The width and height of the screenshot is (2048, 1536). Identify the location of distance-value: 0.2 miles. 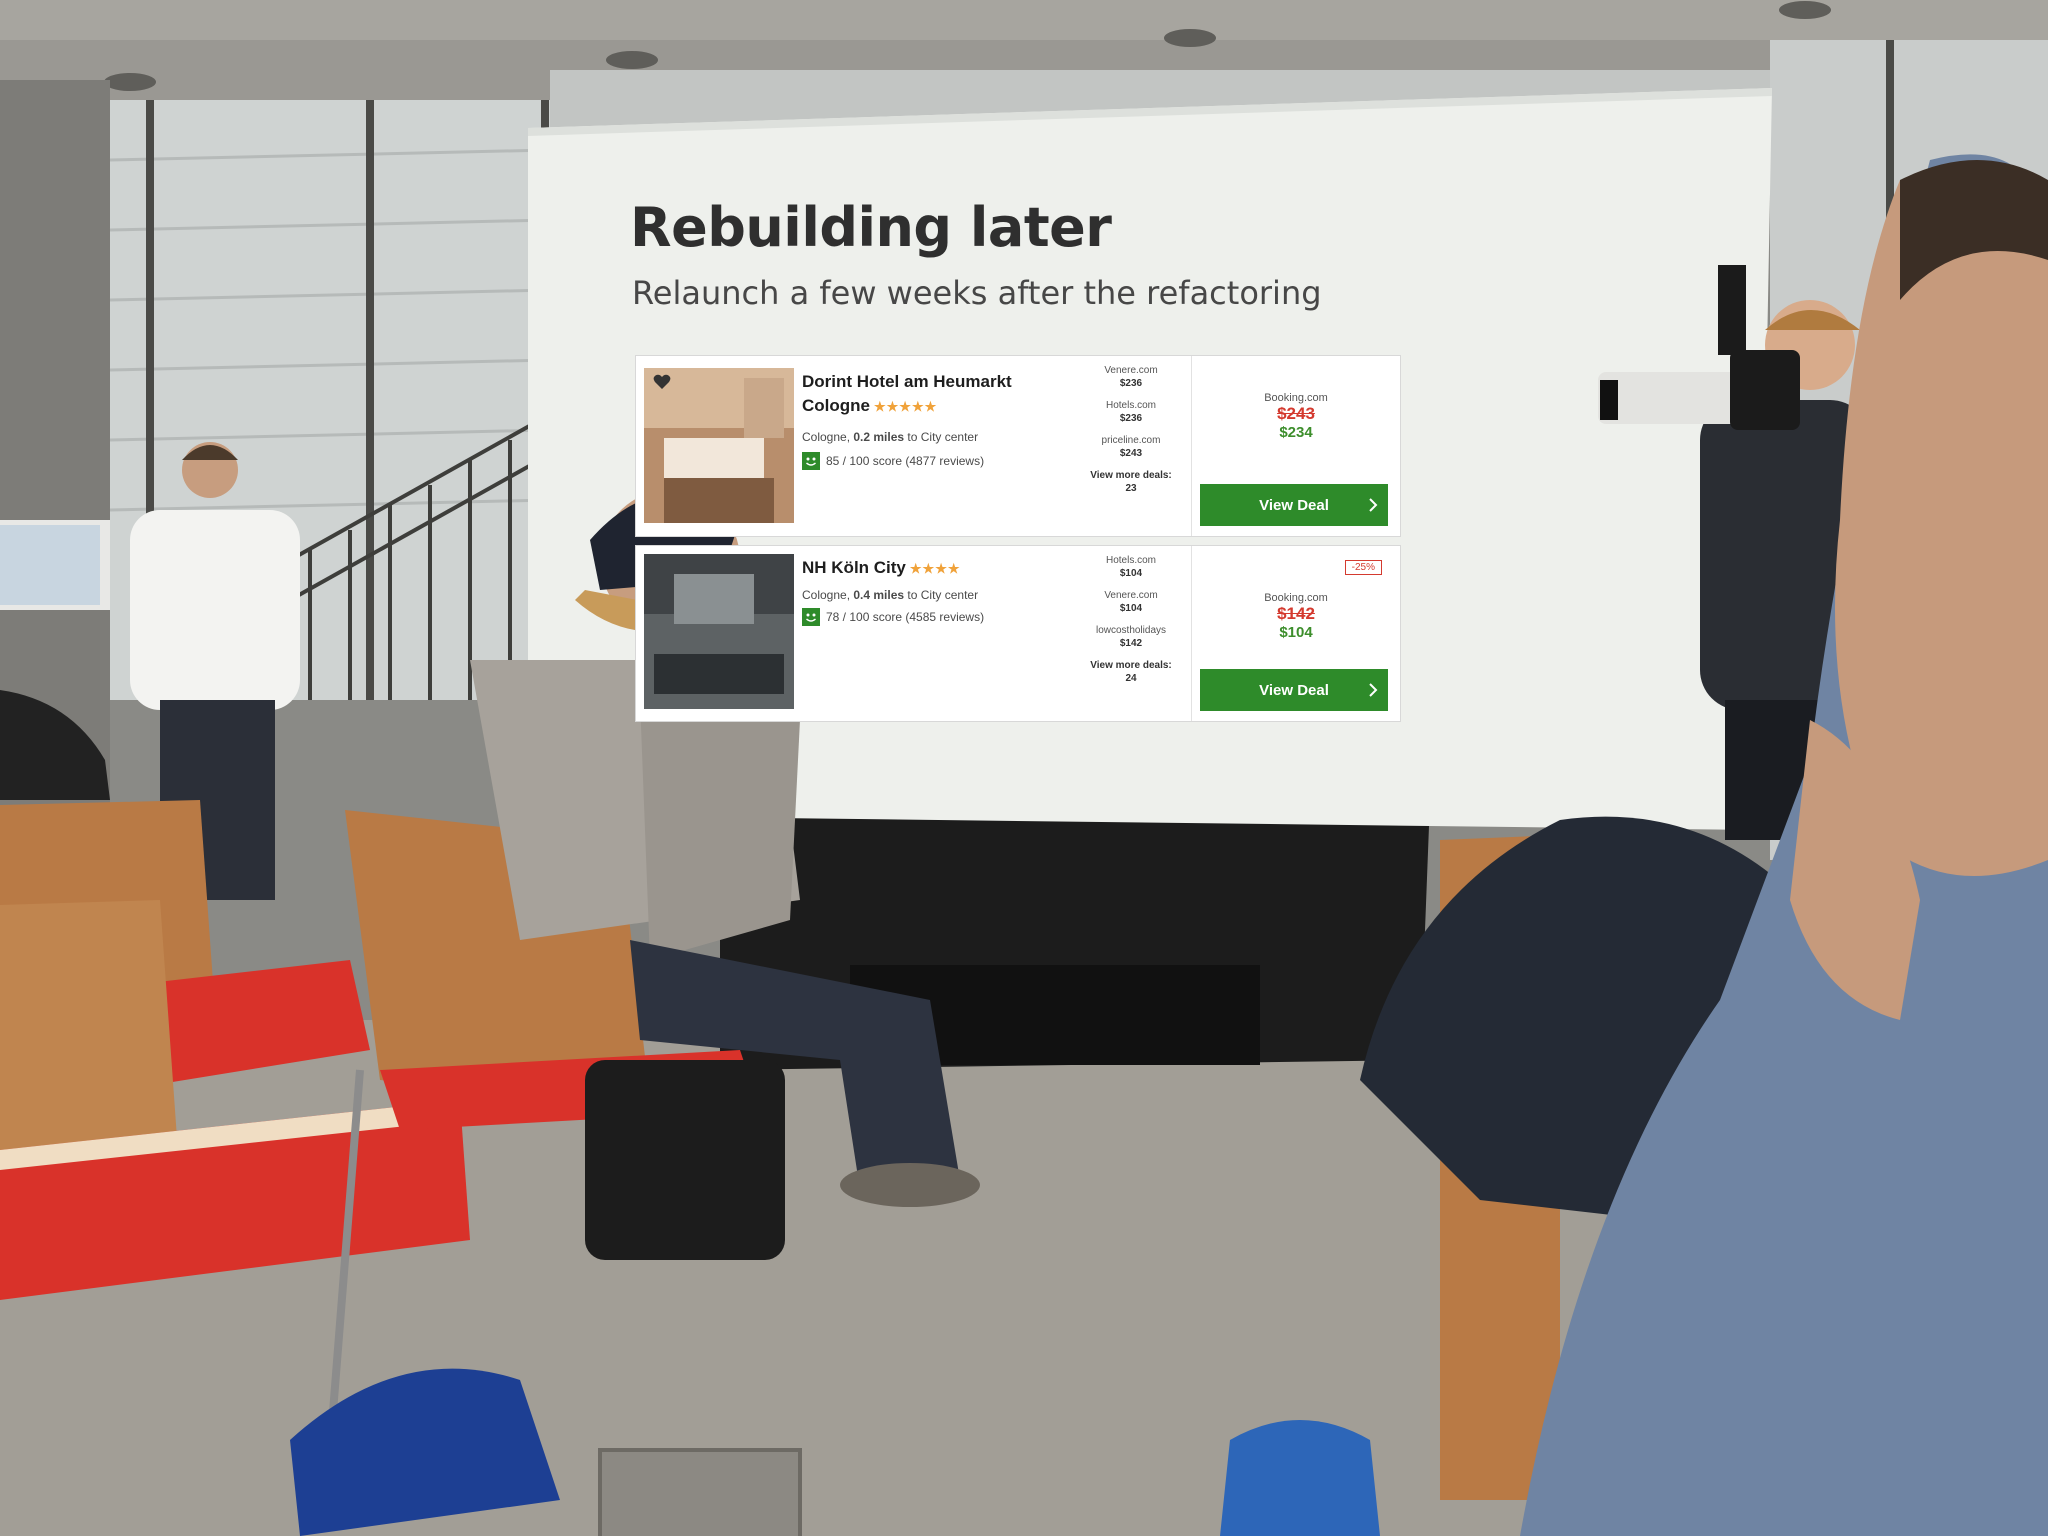
(879, 437).